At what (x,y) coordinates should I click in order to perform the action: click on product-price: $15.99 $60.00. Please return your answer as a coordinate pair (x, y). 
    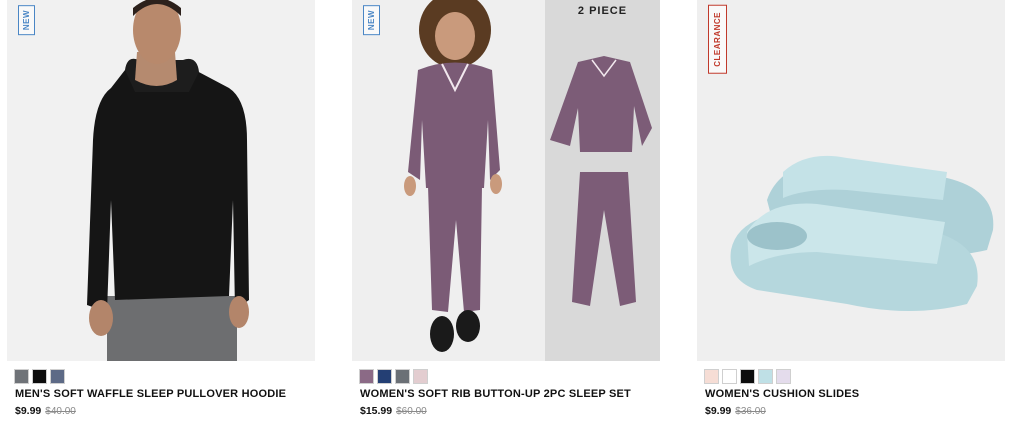
    Looking at the image, I should click on (393, 411).